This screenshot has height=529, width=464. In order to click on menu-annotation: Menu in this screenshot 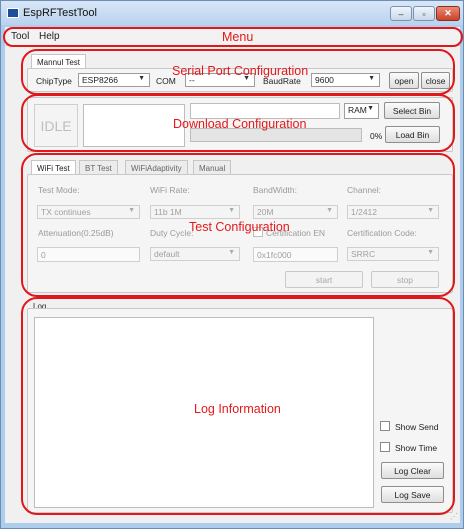, I will do `click(238, 37)`.